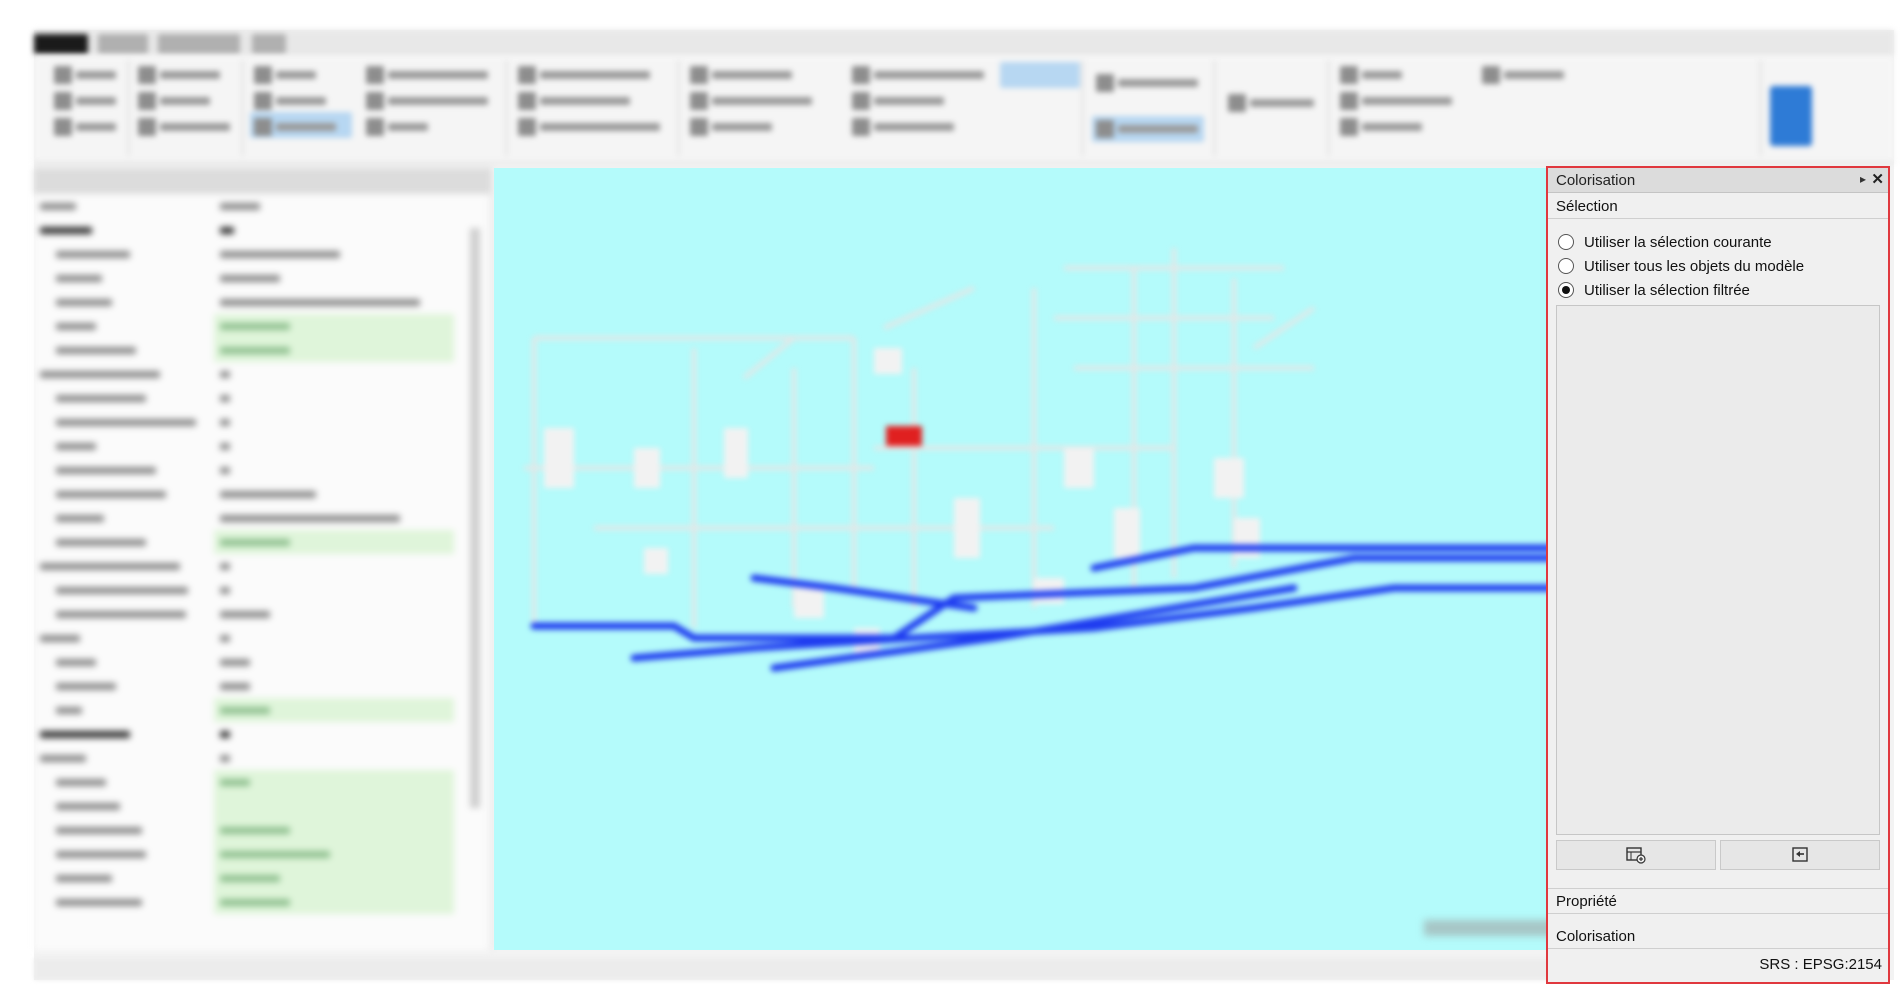  What do you see at coordinates (262, 181) in the screenshot?
I see `properties-panel-title` at bounding box center [262, 181].